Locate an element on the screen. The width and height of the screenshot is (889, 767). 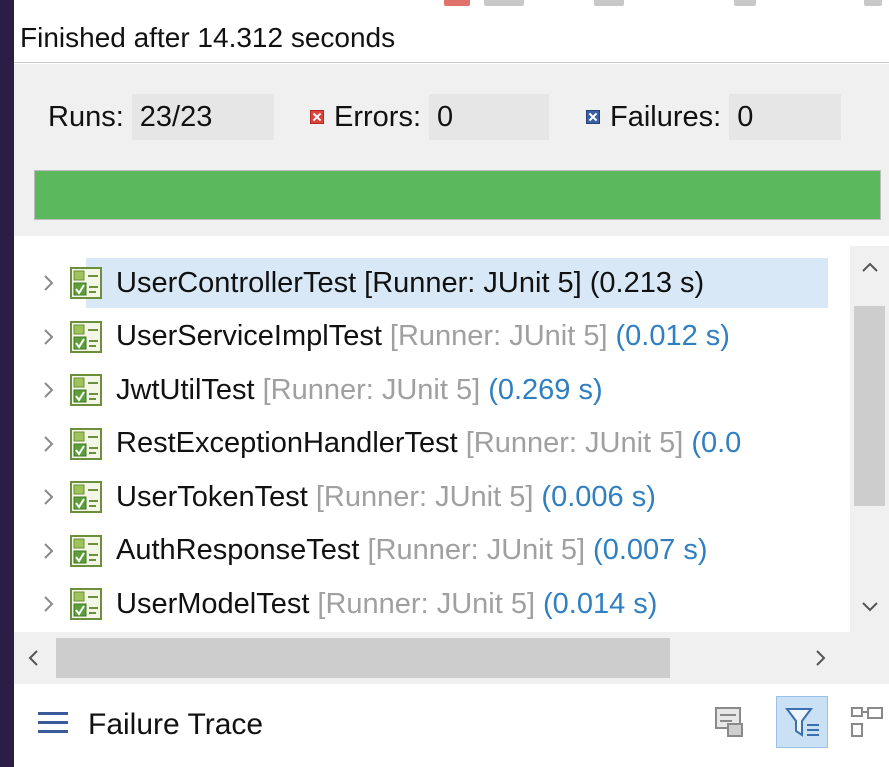
filter-stack-trace-button is located at coordinates (802, 722).